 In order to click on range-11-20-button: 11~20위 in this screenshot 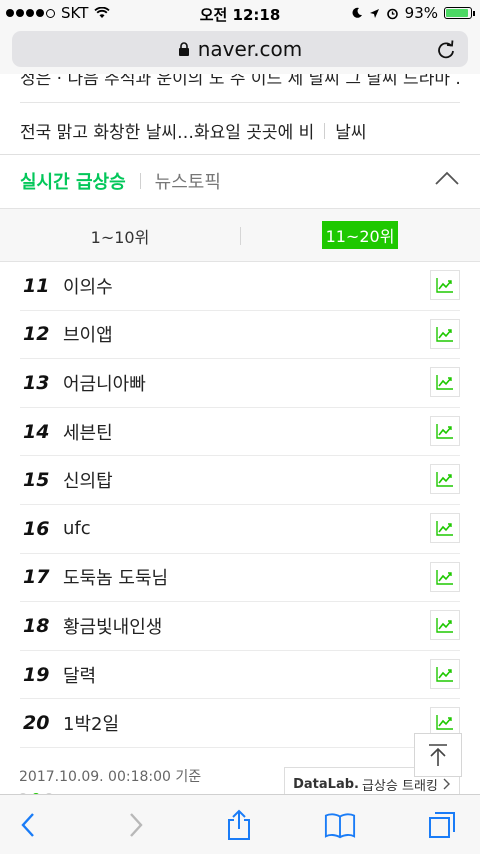, I will do `click(360, 235)`.